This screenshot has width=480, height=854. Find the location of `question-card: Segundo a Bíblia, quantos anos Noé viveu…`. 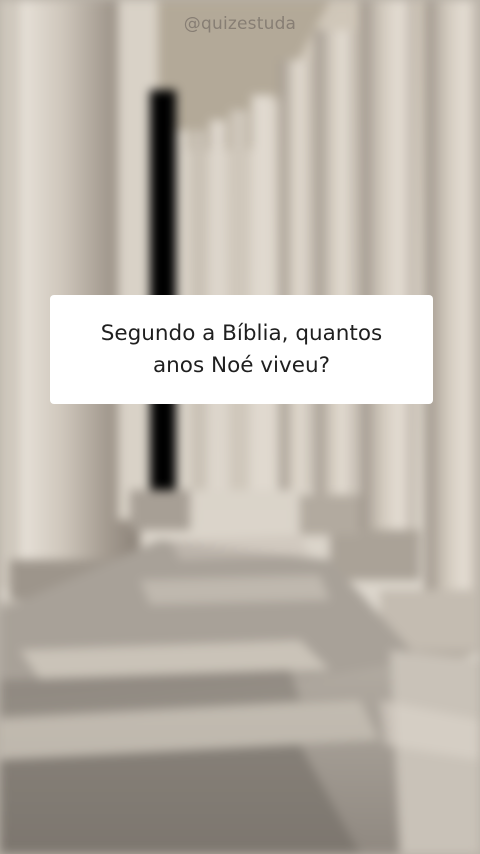

question-card: Segundo a Bíblia, quantos anos Noé viveu… is located at coordinates (241, 349).